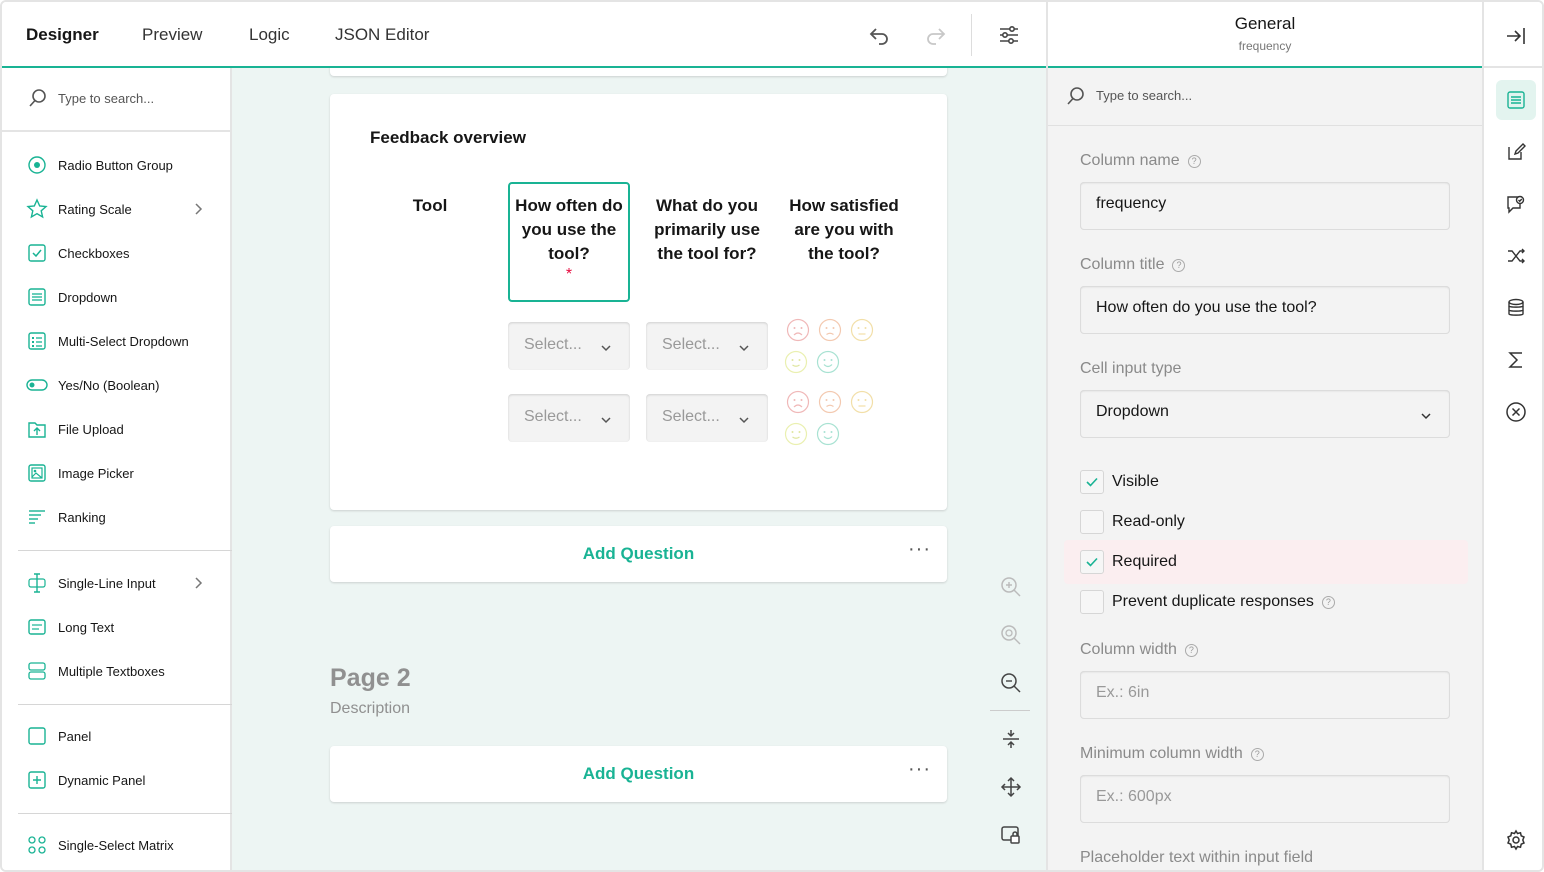  I want to click on general-icon, so click(1516, 100).